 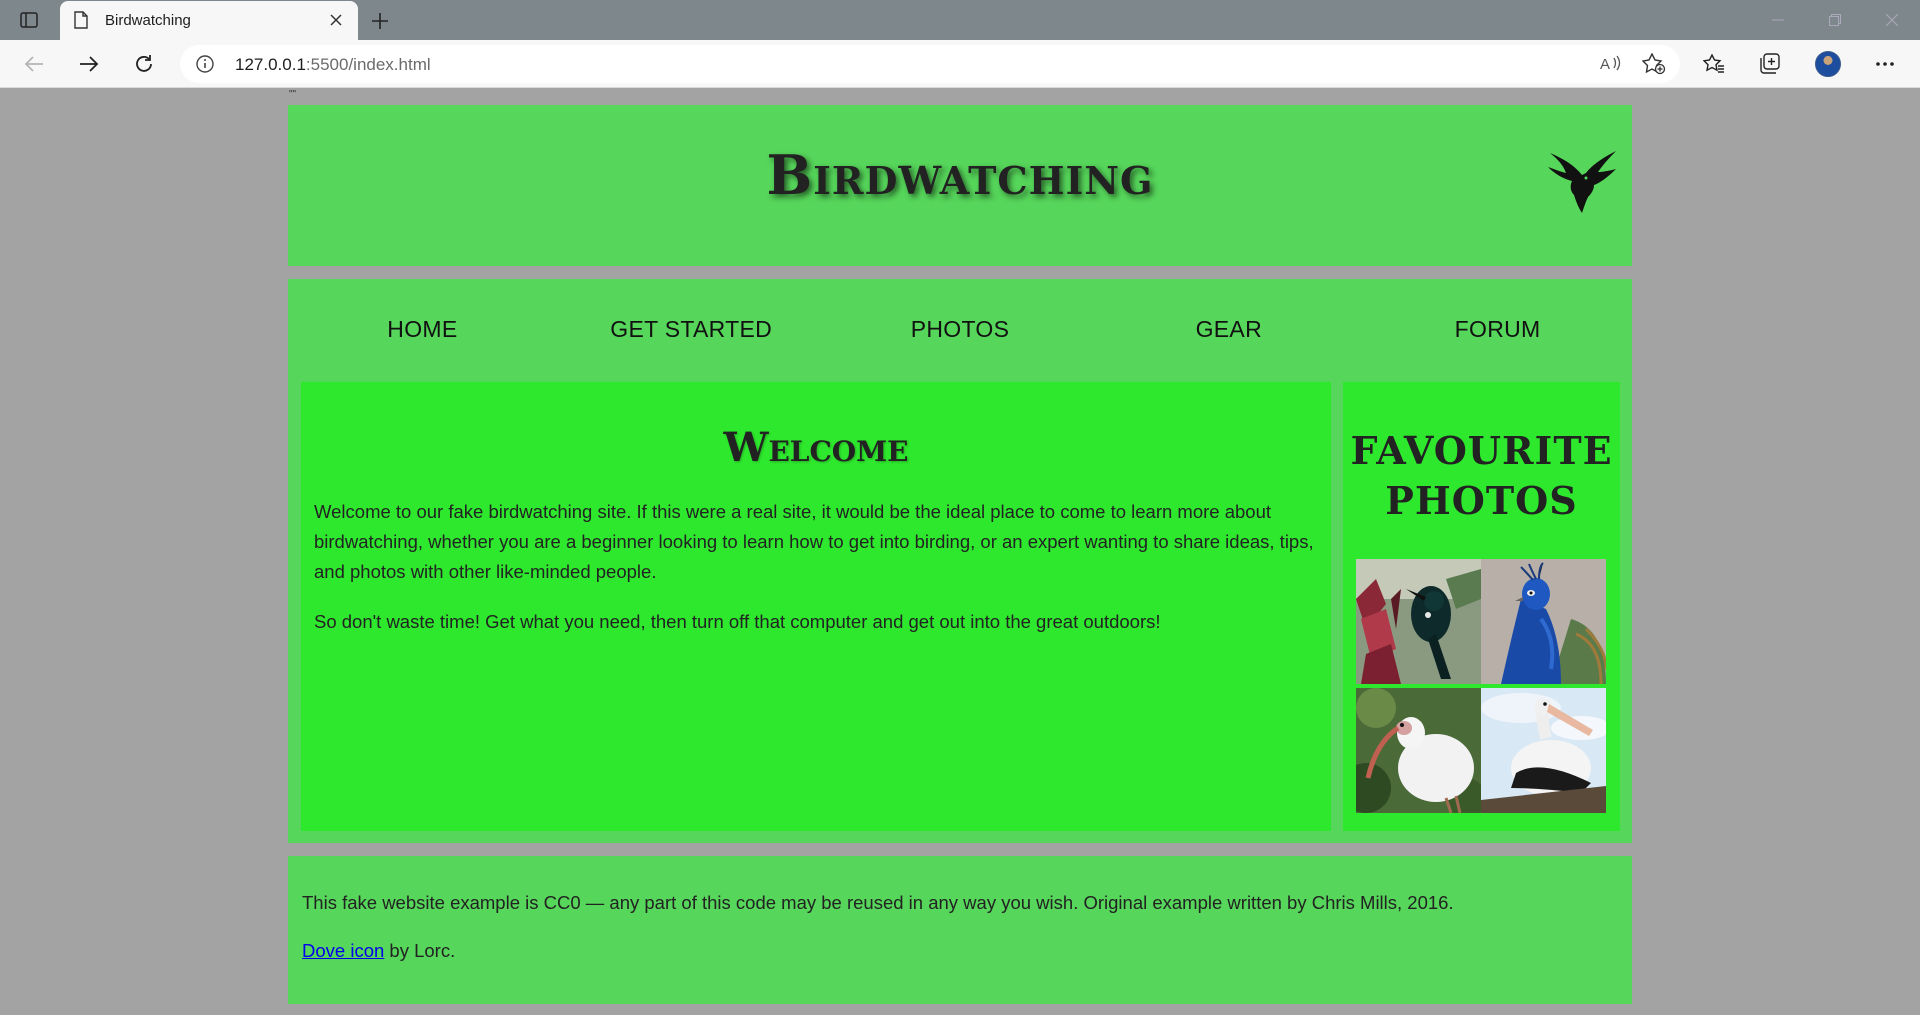 What do you see at coordinates (1543, 621) in the screenshot?
I see `peacock-photo` at bounding box center [1543, 621].